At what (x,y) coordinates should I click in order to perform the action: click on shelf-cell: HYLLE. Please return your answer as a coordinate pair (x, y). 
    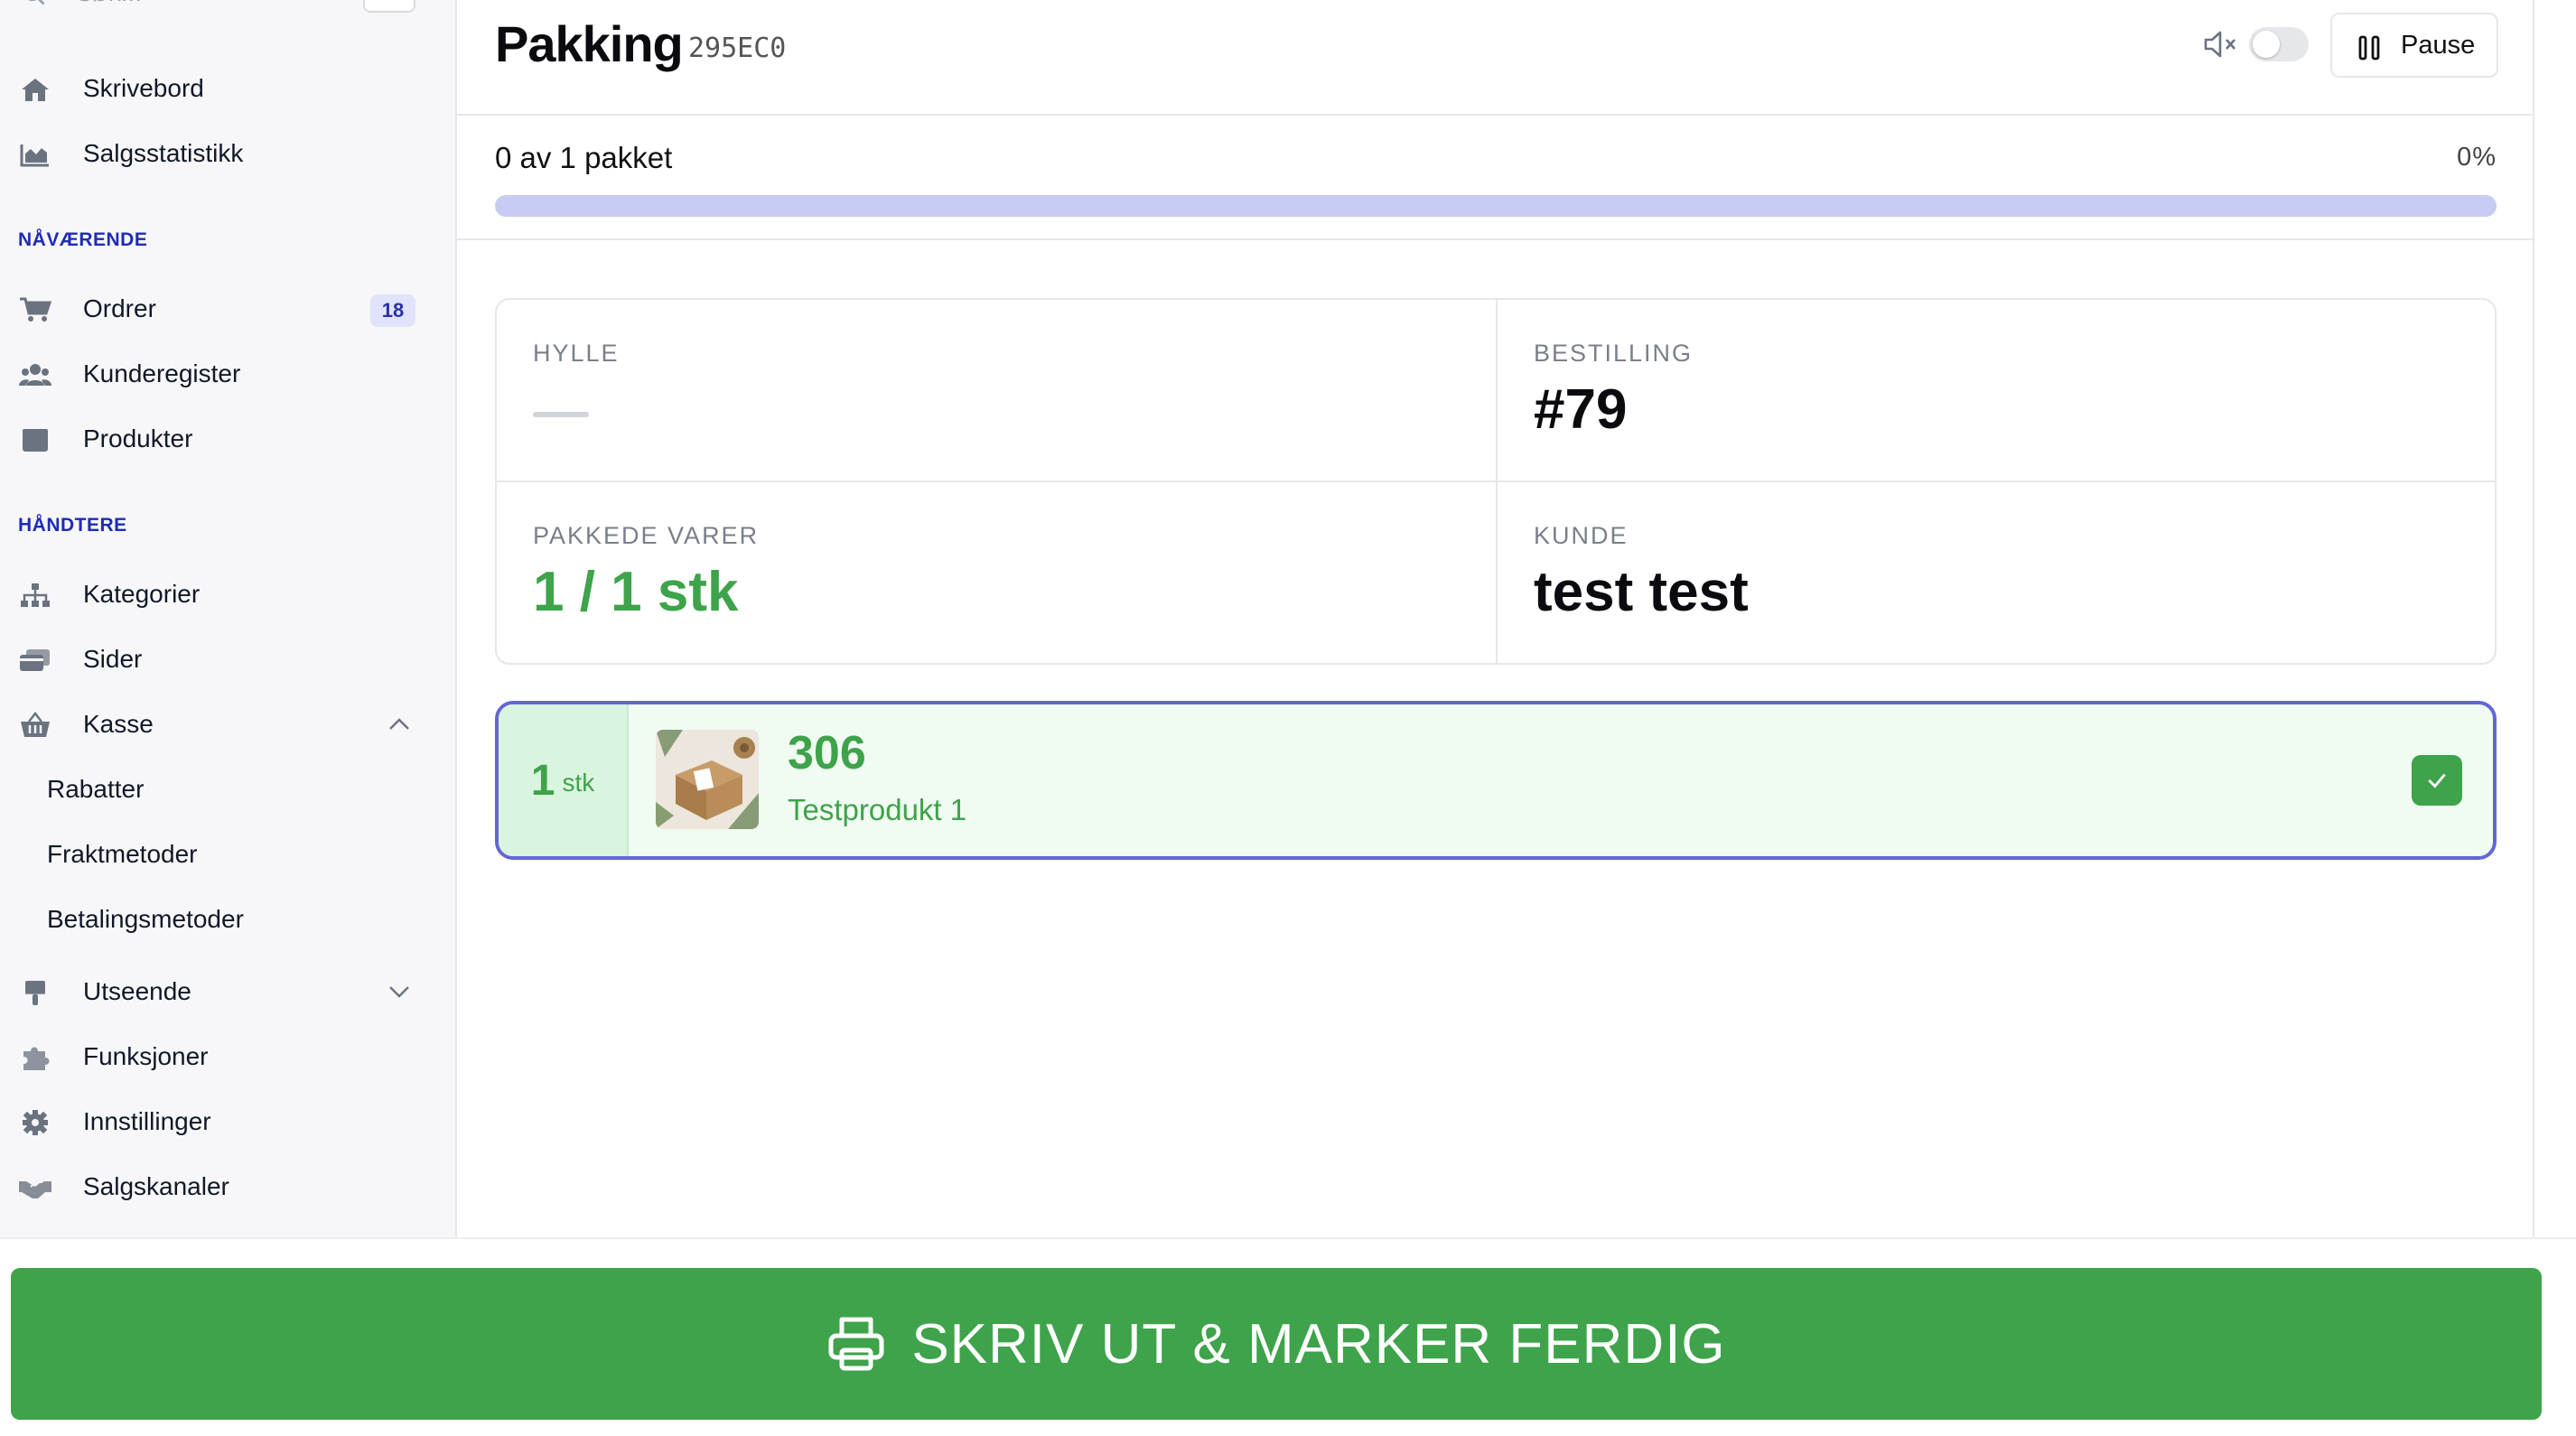
    Looking at the image, I should click on (997, 391).